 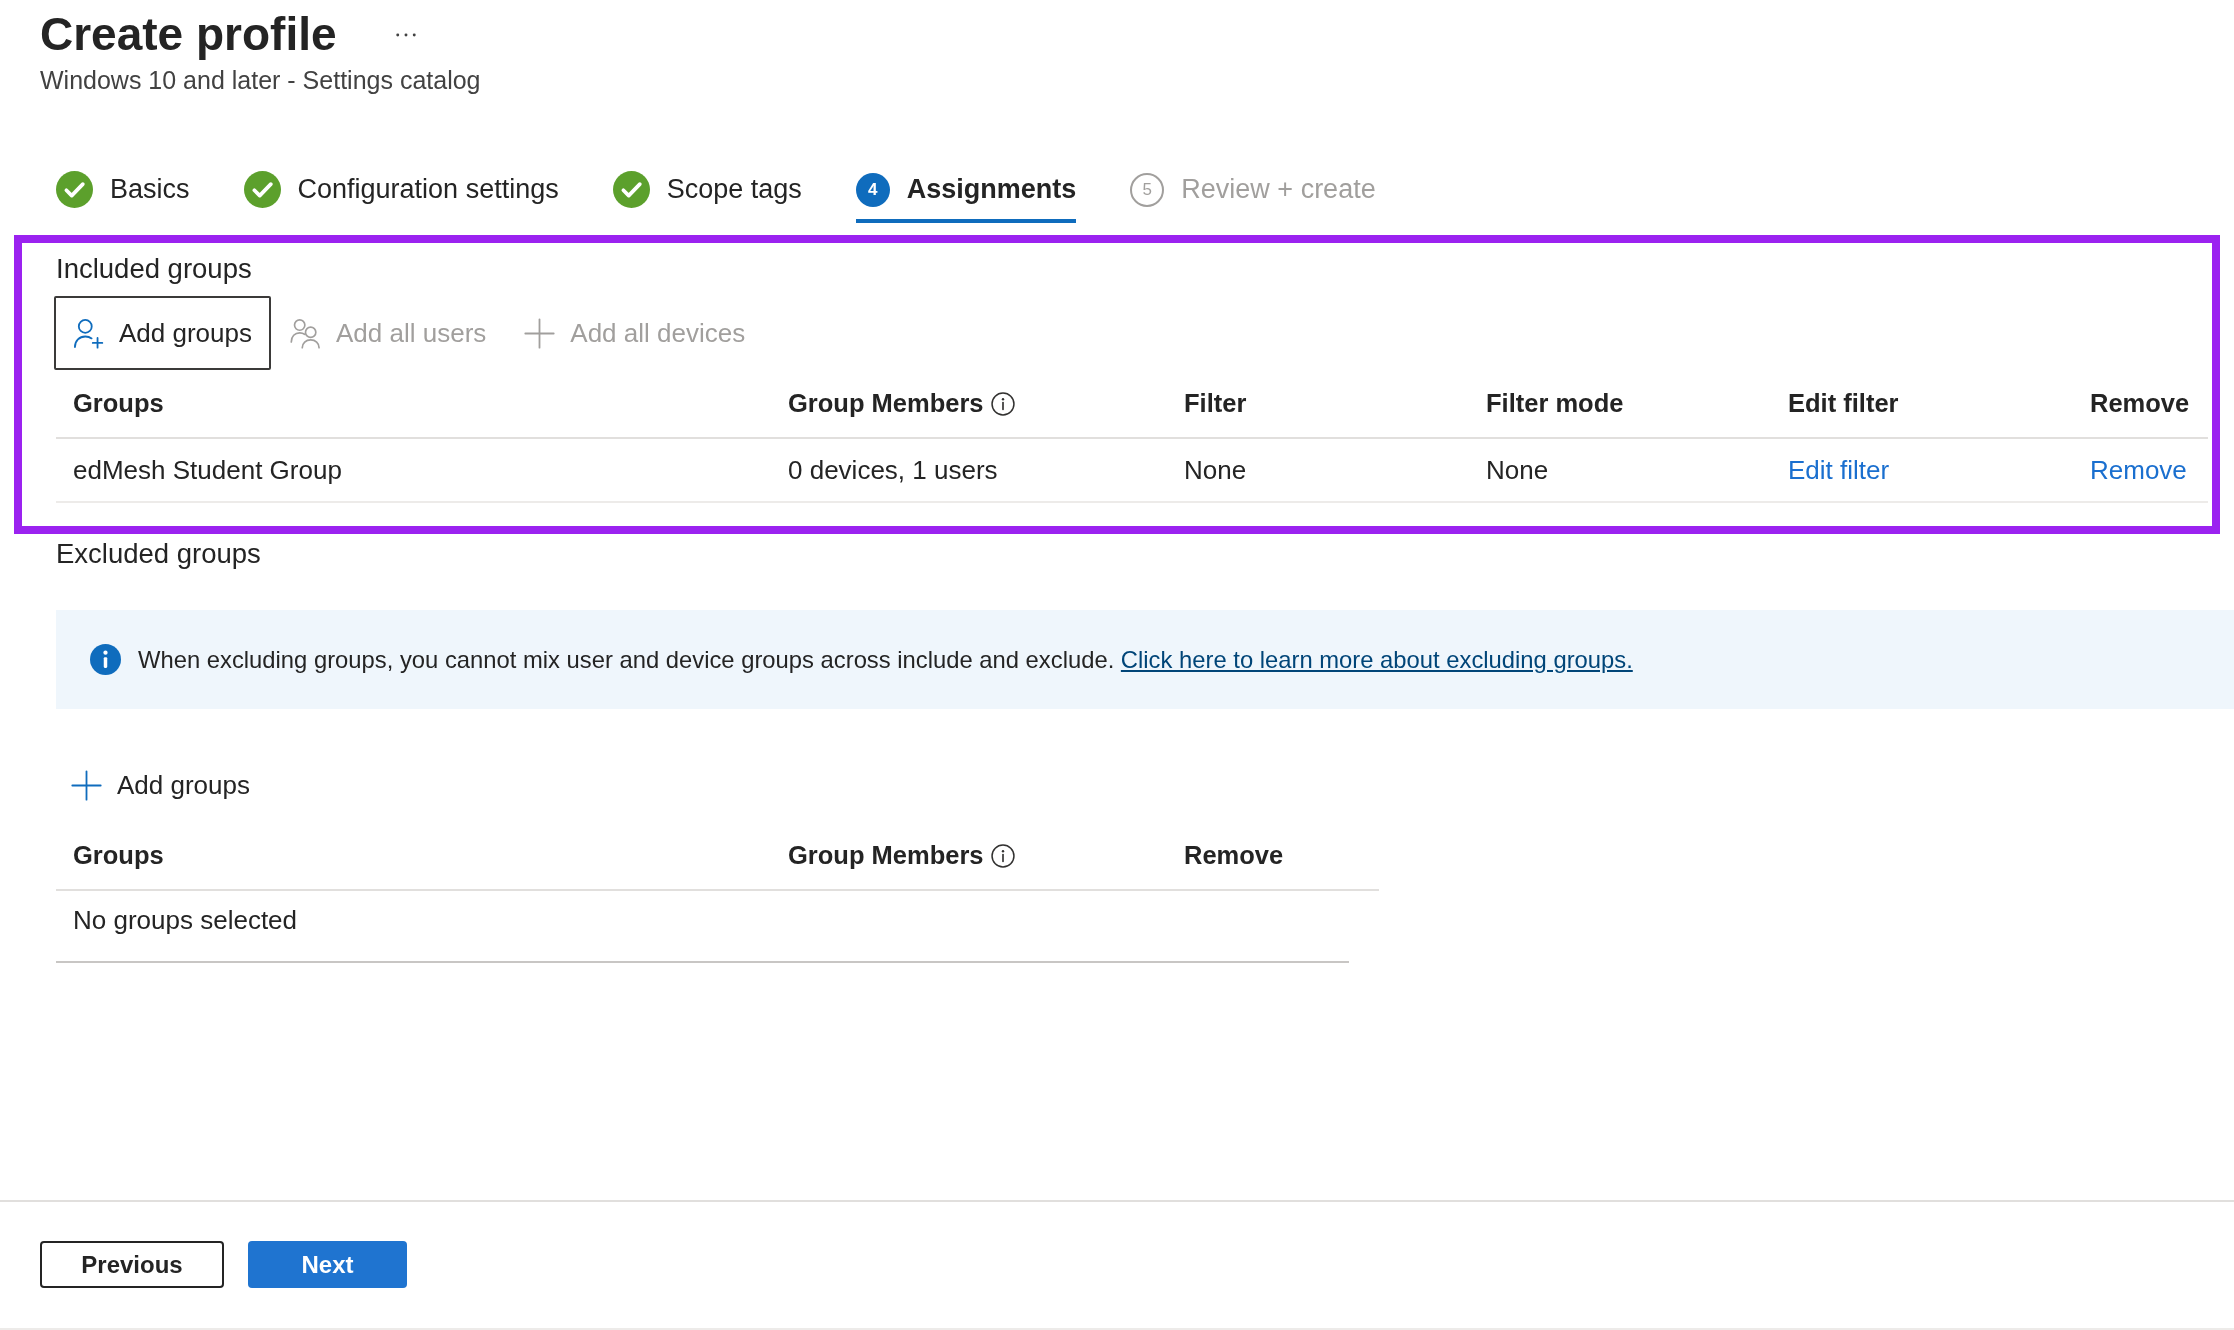 I want to click on table-cell: edMesh Student Group, so click(x=207, y=470).